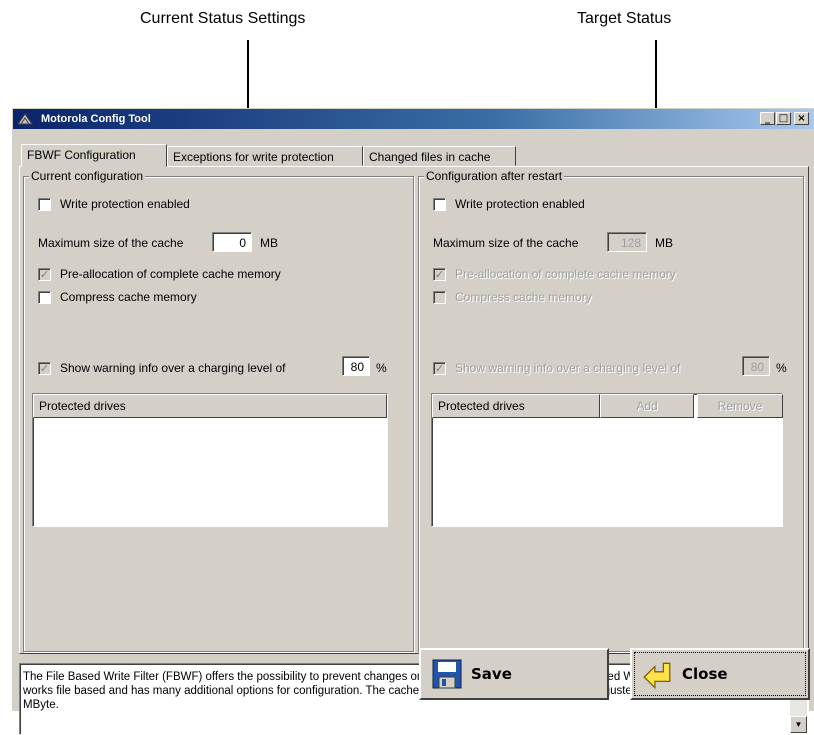 The width and height of the screenshot is (814, 735). Describe the element at coordinates (767, 118) in the screenshot. I see `minimize-button: _` at that location.